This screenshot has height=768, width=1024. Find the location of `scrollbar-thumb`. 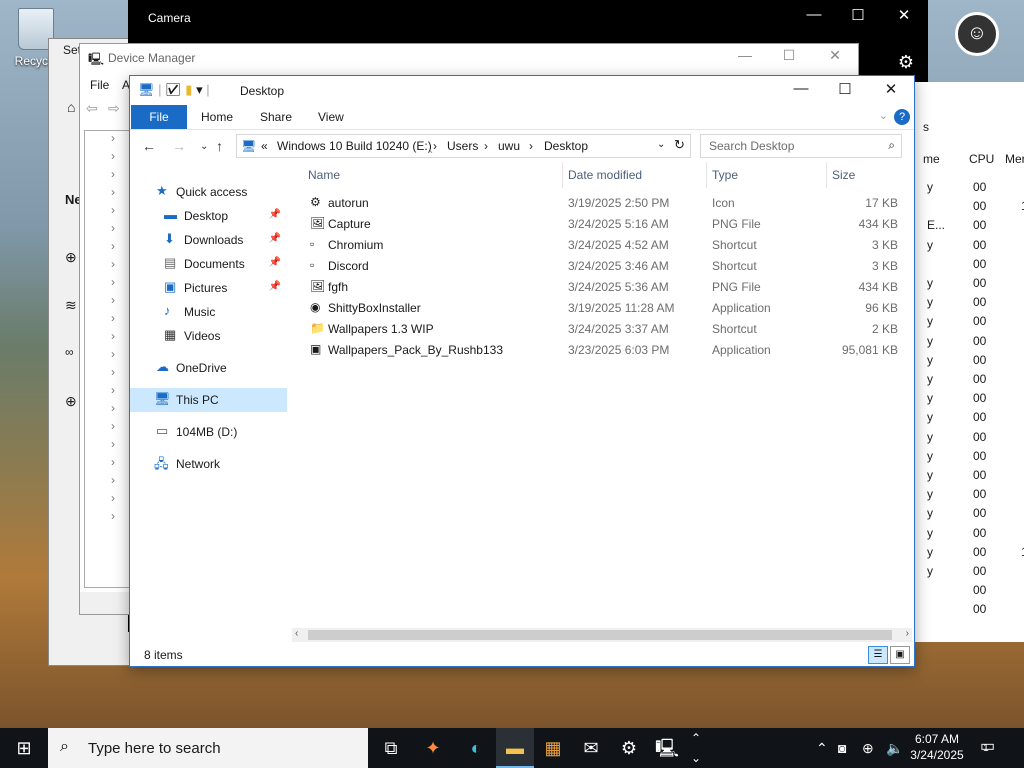

scrollbar-thumb is located at coordinates (600, 635).